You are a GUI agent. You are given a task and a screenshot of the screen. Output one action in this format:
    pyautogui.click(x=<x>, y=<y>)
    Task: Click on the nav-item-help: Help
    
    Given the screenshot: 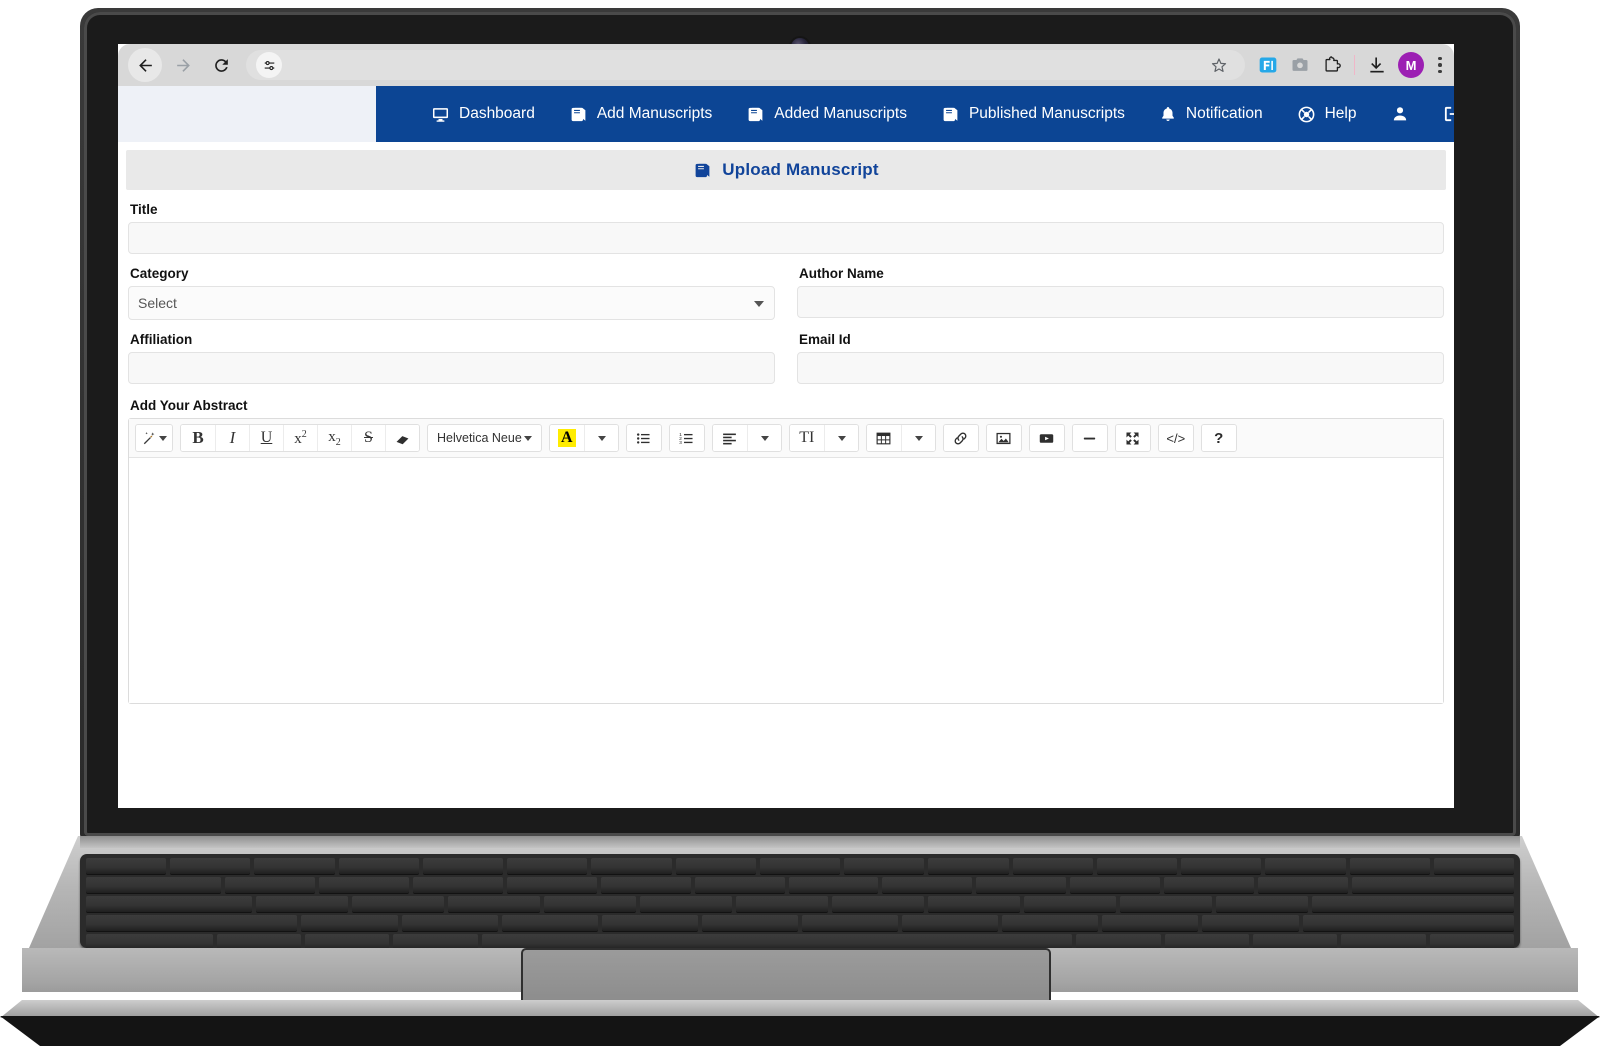 What is the action you would take?
    pyautogui.click(x=1327, y=114)
    